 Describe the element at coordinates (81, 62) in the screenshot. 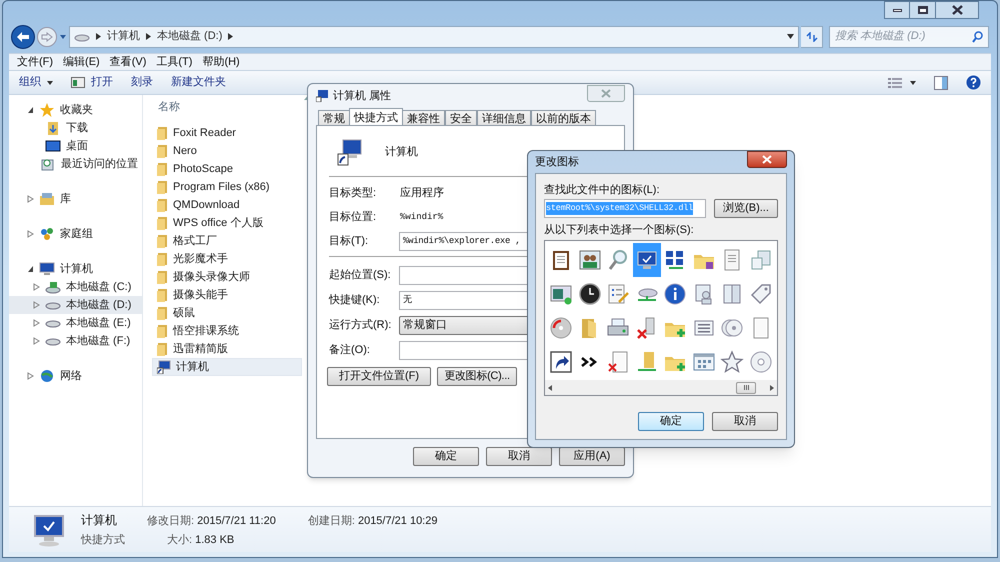

I see `menu-item: 编辑(E)` at that location.